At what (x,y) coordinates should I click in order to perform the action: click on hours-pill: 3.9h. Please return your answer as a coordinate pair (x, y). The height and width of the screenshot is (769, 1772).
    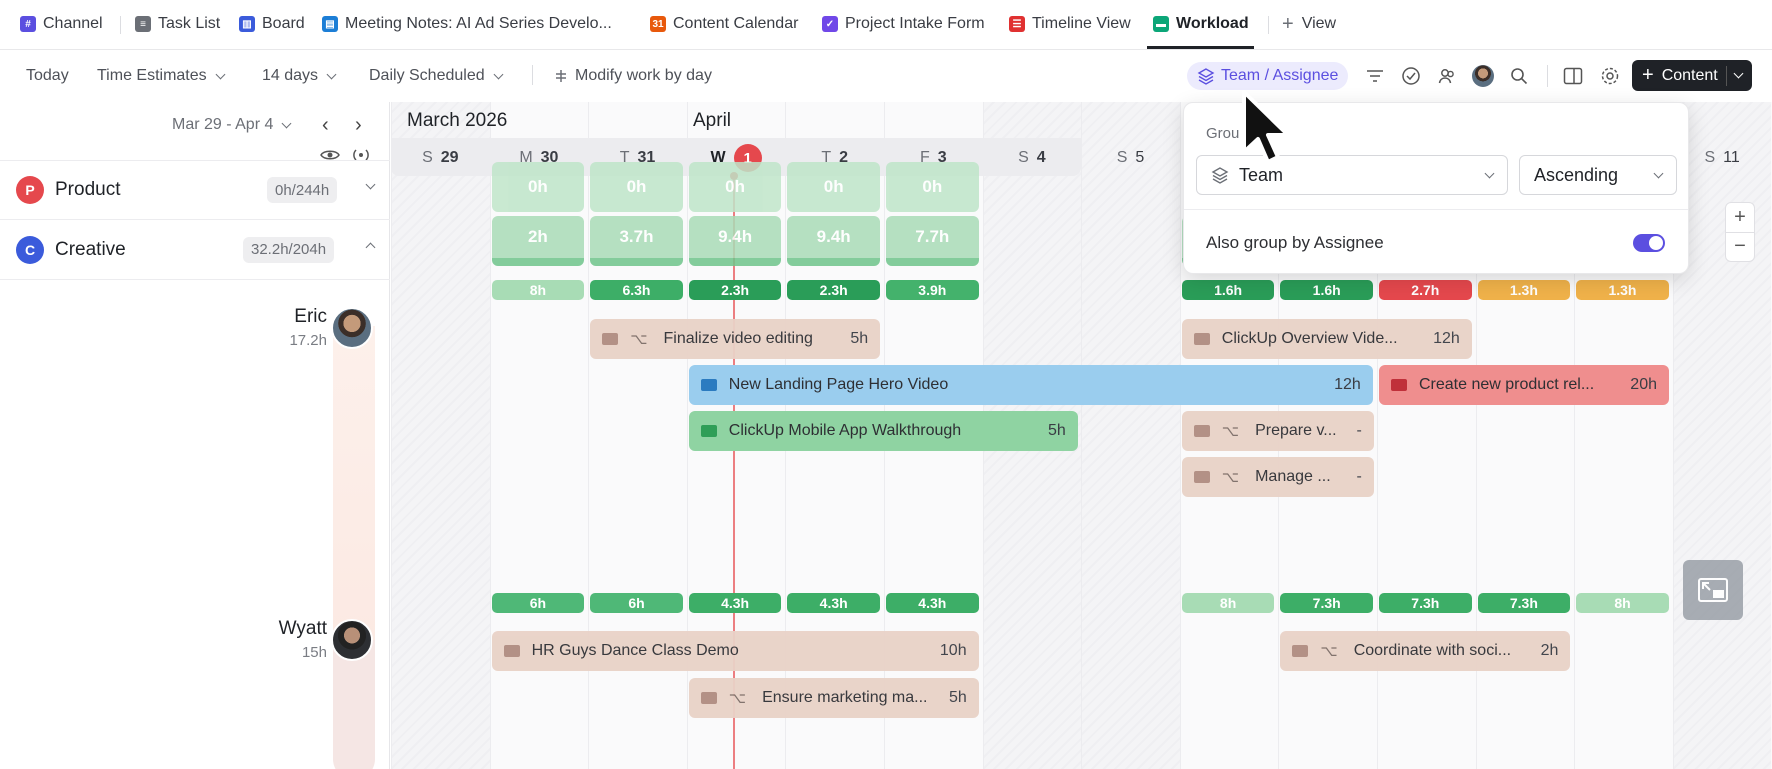
    Looking at the image, I should click on (932, 290).